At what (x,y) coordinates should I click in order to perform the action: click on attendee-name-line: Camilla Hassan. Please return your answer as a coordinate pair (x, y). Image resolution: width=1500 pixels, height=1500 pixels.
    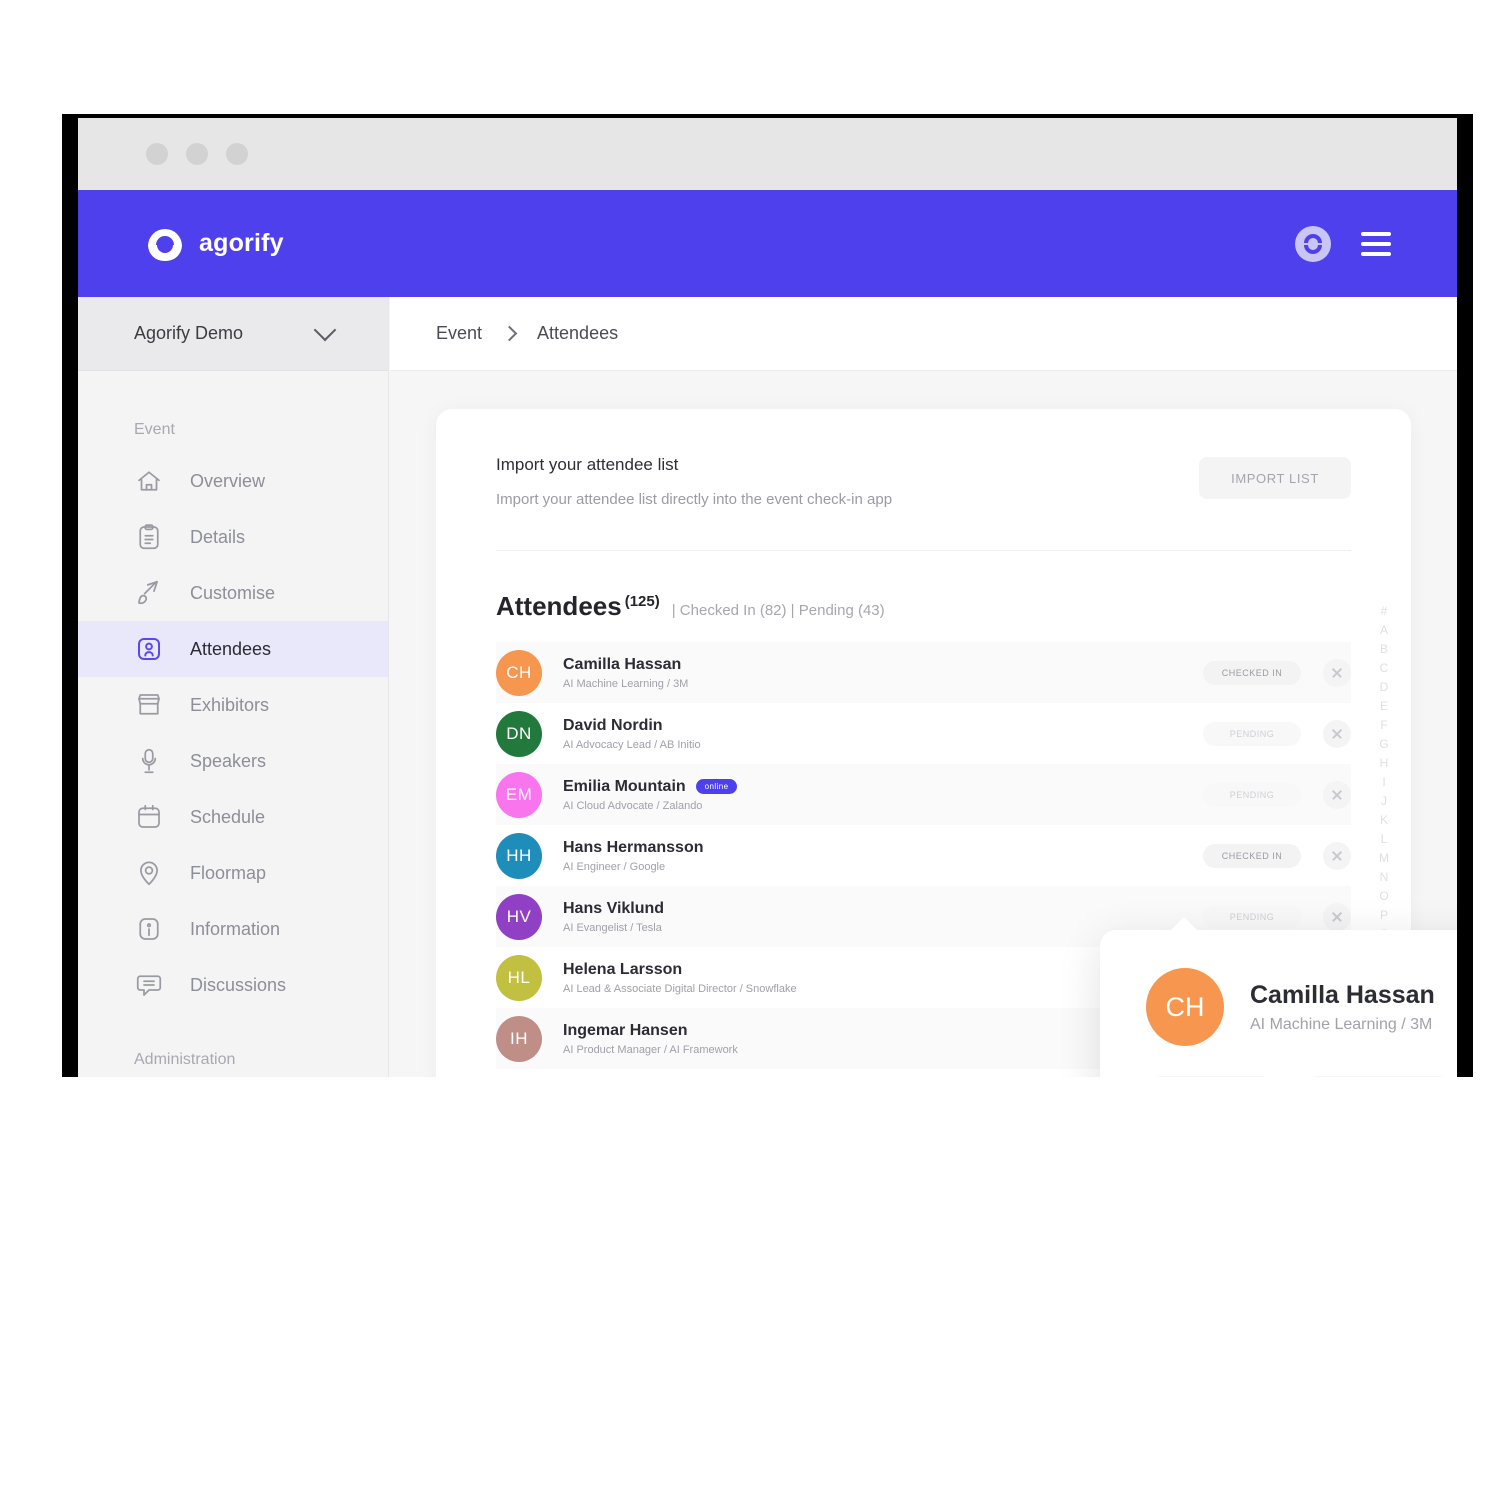
    Looking at the image, I should click on (883, 665).